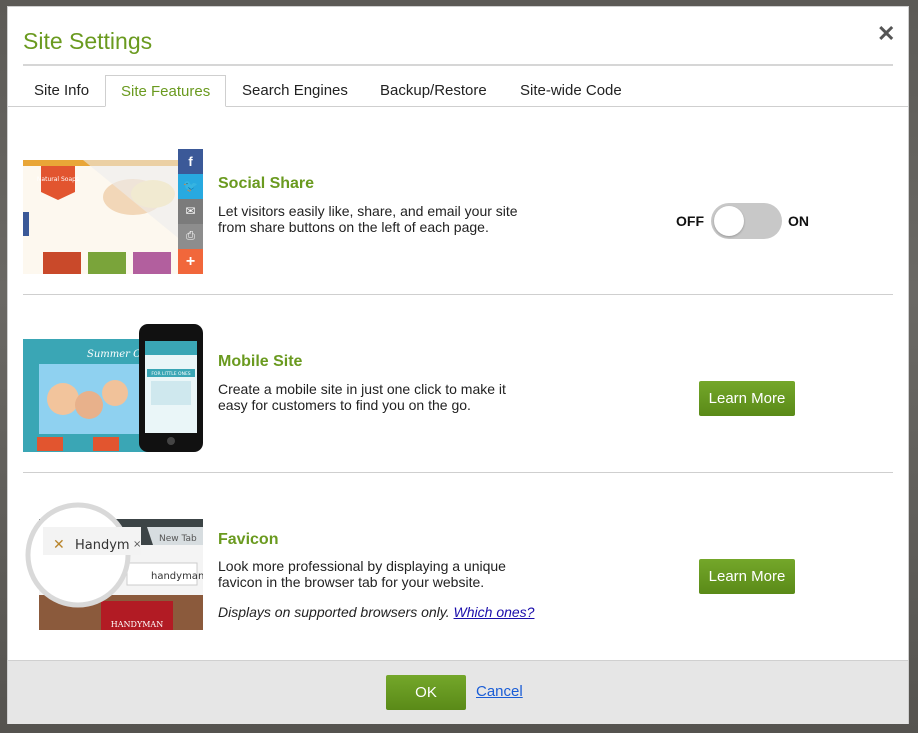 This screenshot has width=918, height=733. What do you see at coordinates (113, 563) in the screenshot?
I see `favicon-thumbnail: HANDYMAN New Tab handyman Handym ✕ ×` at bounding box center [113, 563].